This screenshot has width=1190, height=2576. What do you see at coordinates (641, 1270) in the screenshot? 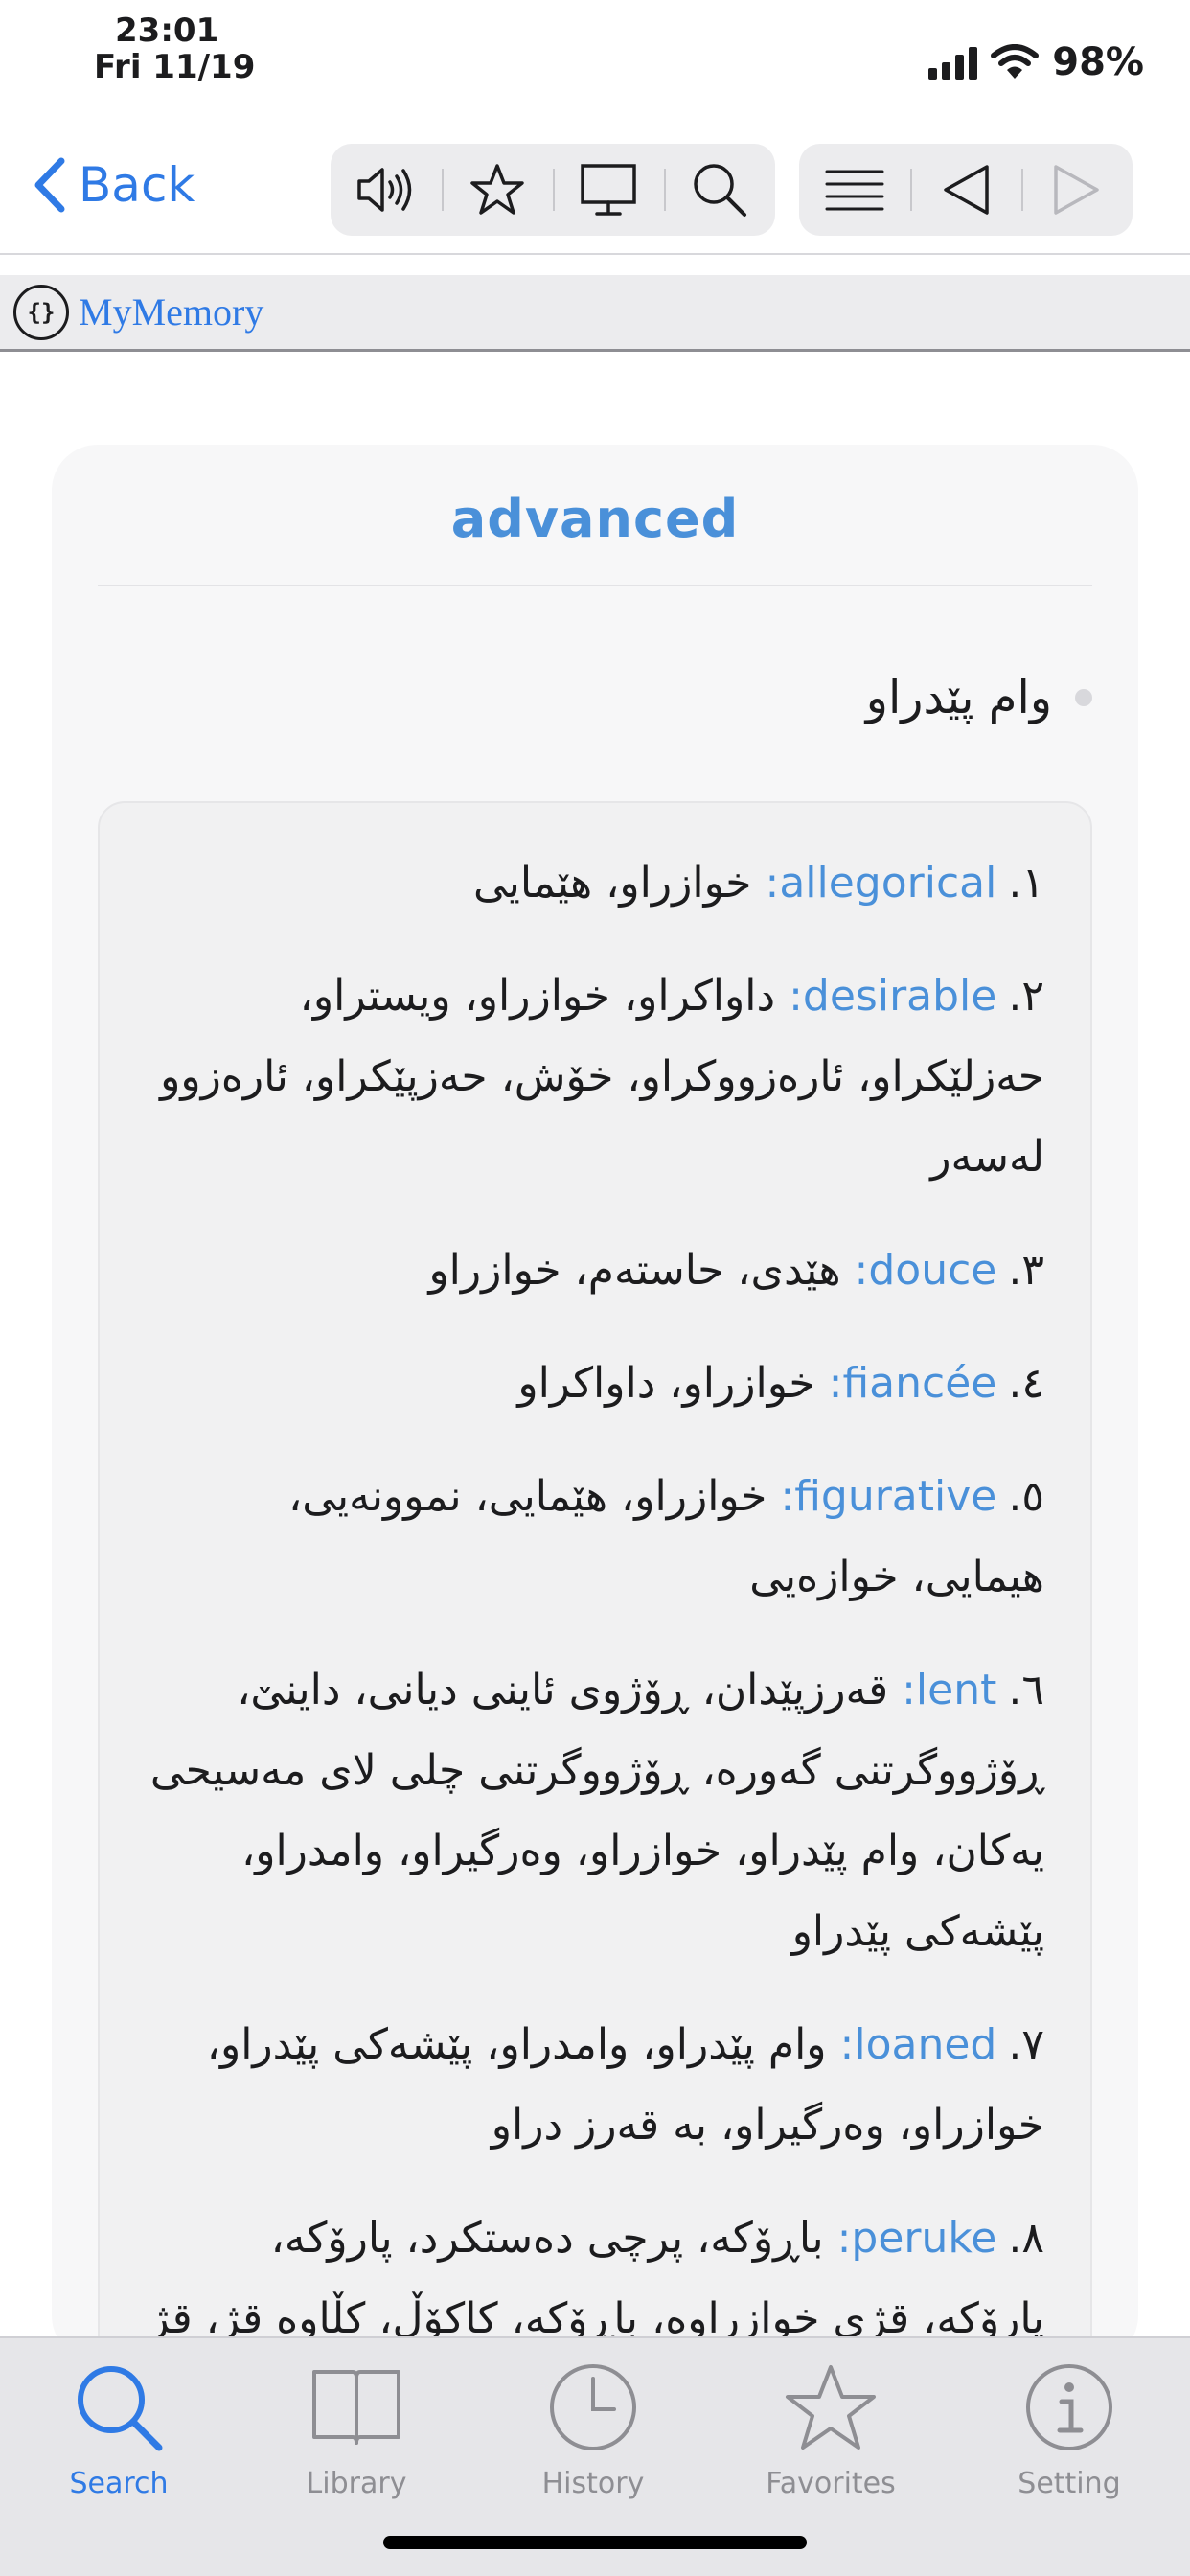
I see `definition-text: هێدی، حاستەم، خوازراو` at bounding box center [641, 1270].